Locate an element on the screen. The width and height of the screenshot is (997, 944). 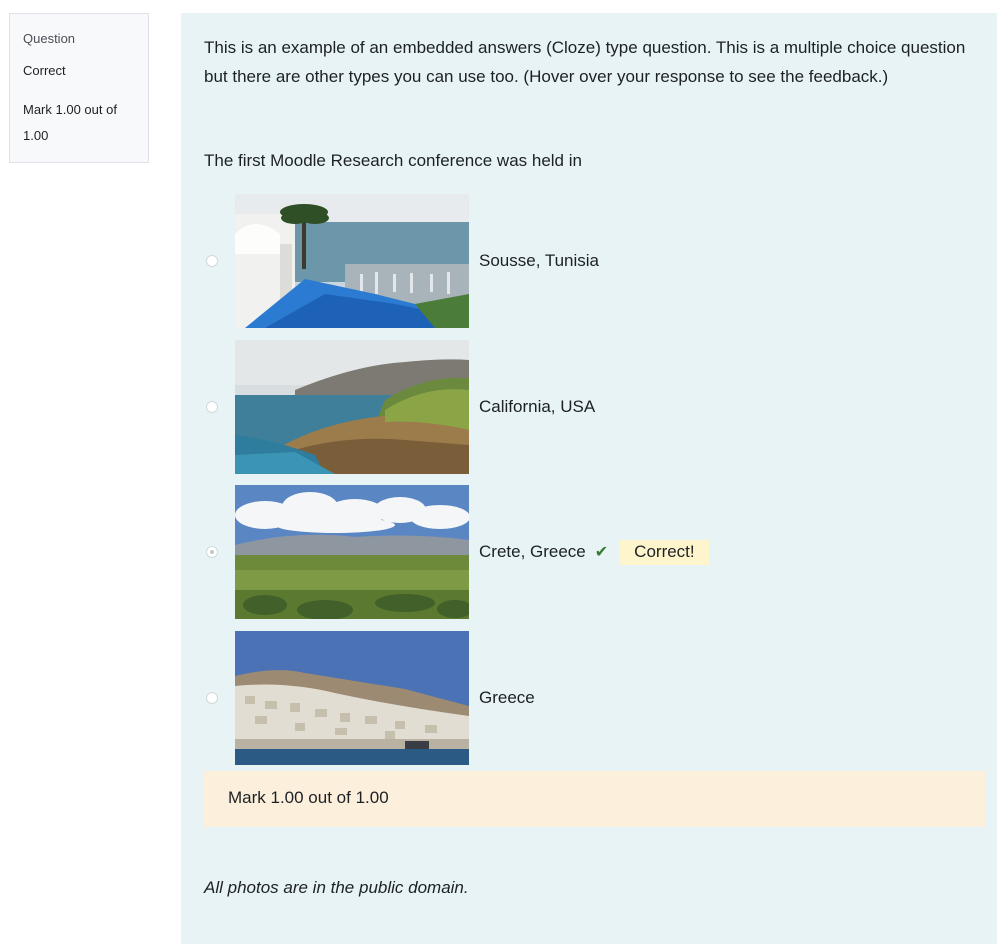
option-label: California, USA is located at coordinates (537, 406).